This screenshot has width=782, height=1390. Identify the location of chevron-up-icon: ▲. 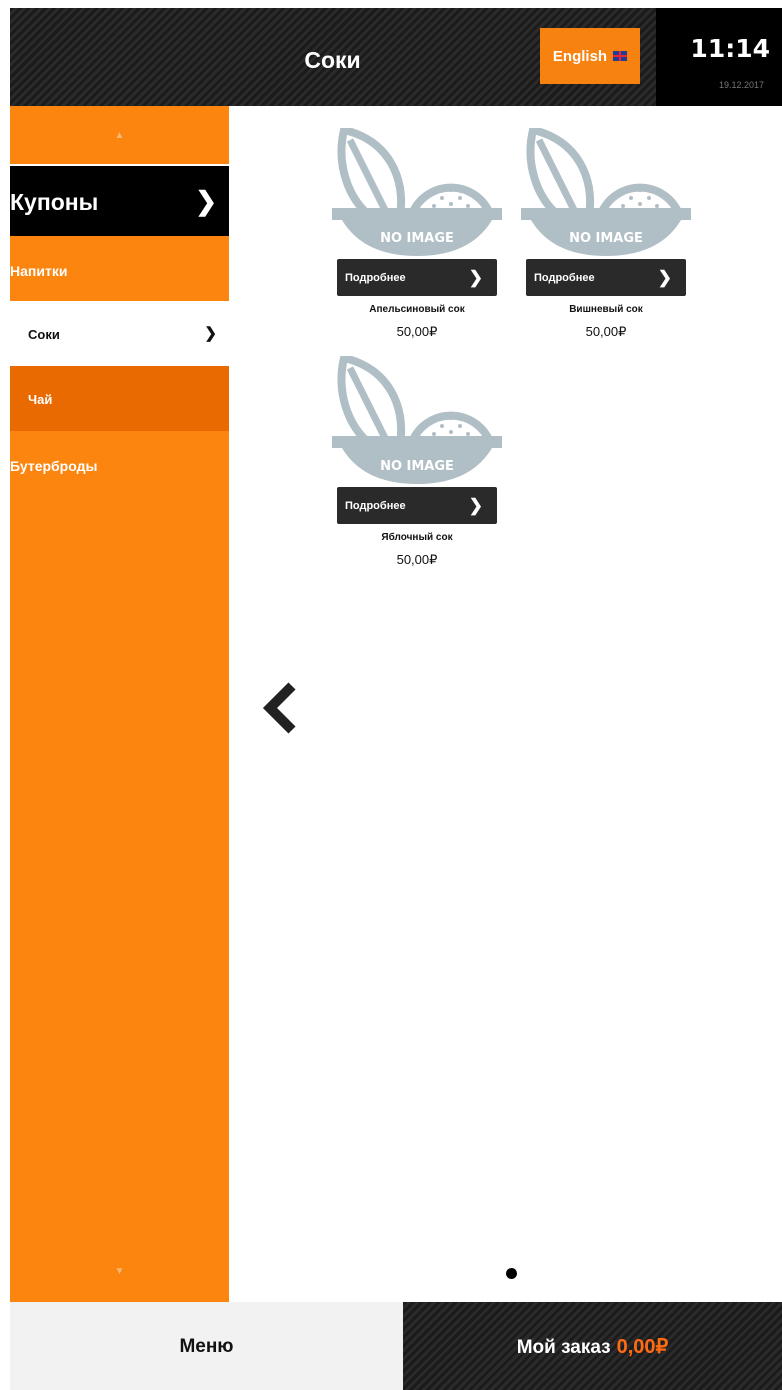
(119, 135).